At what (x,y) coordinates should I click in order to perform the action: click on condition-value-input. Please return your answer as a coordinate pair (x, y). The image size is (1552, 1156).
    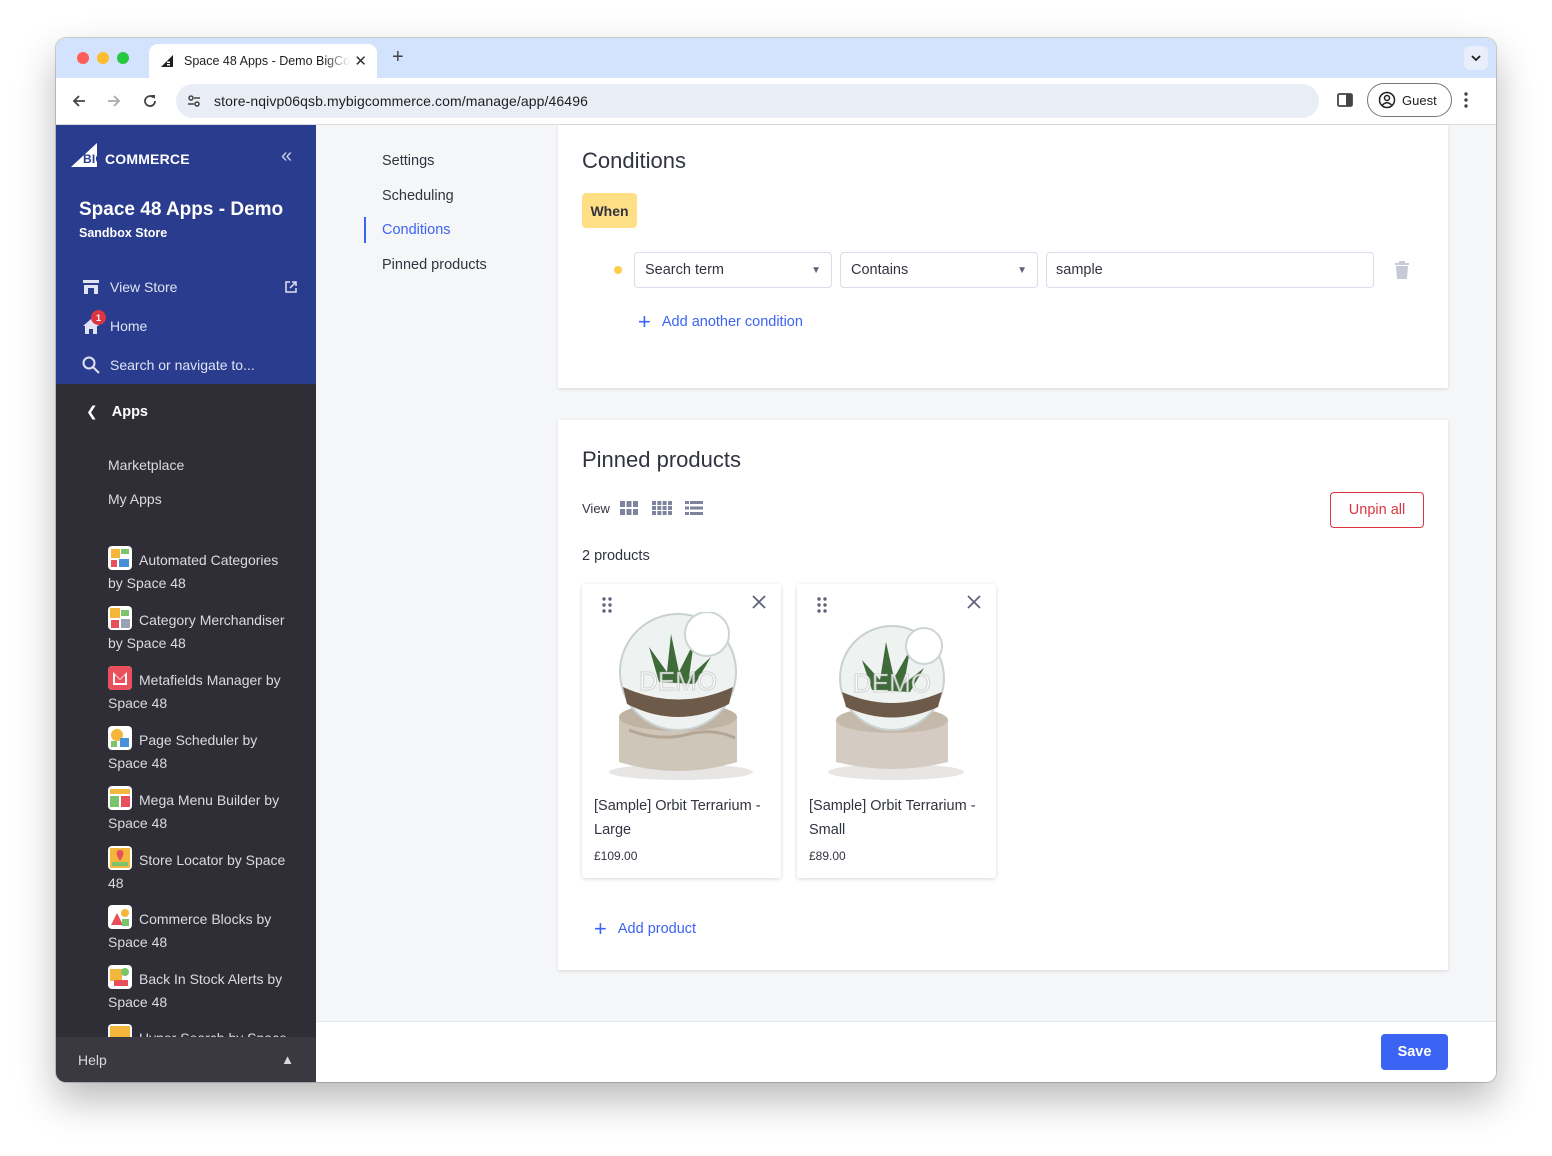
    Looking at the image, I should click on (1210, 270).